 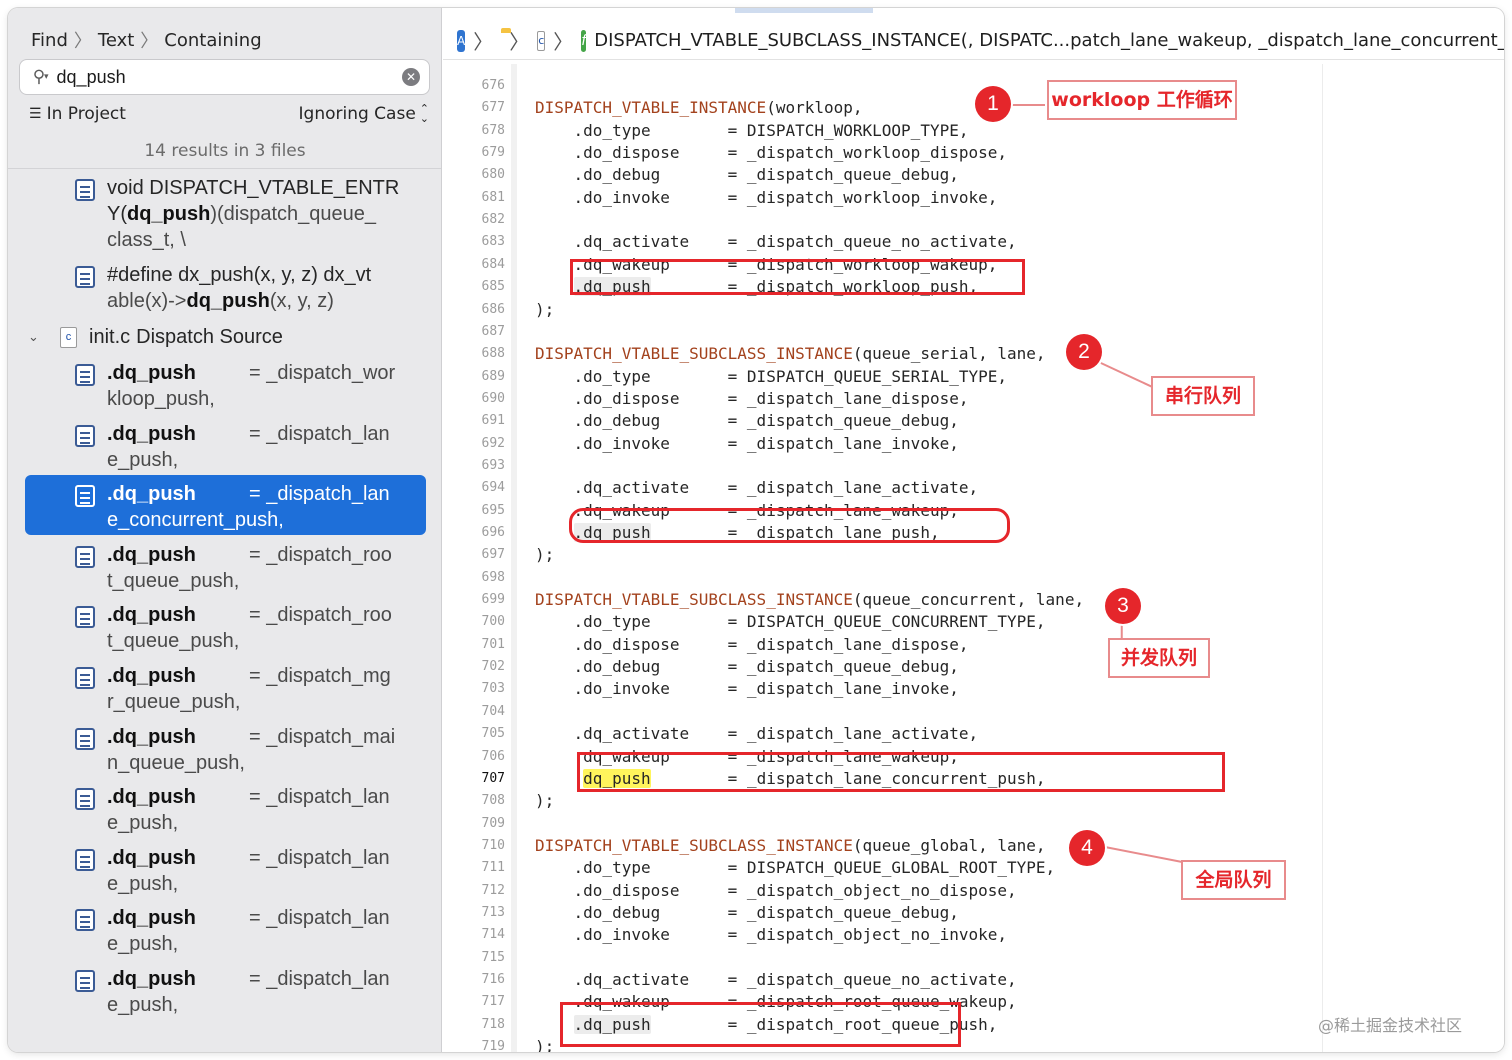 I want to click on c-file-icon: c, so click(x=541, y=40).